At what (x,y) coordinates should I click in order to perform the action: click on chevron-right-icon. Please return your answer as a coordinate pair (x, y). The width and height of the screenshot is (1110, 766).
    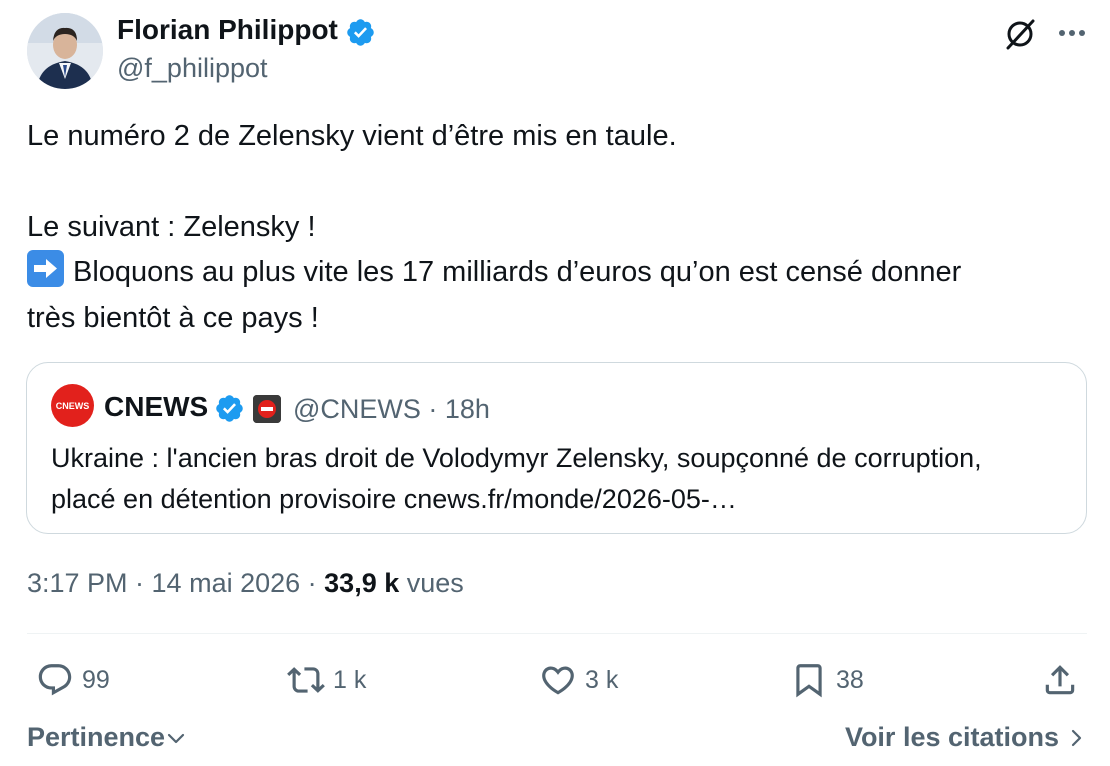
    Looking at the image, I should click on (1076, 737).